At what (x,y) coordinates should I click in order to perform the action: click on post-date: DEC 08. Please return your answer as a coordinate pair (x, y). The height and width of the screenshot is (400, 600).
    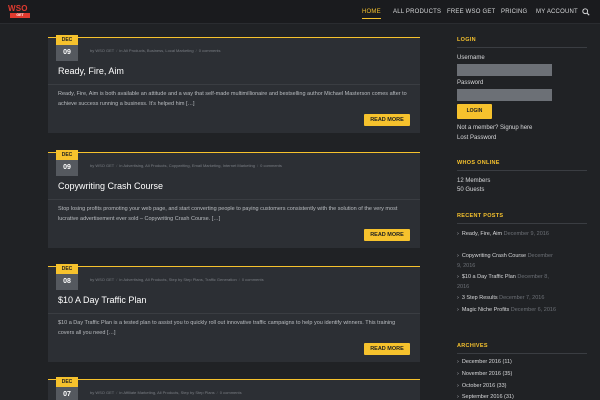
    Looking at the image, I should click on (67, 277).